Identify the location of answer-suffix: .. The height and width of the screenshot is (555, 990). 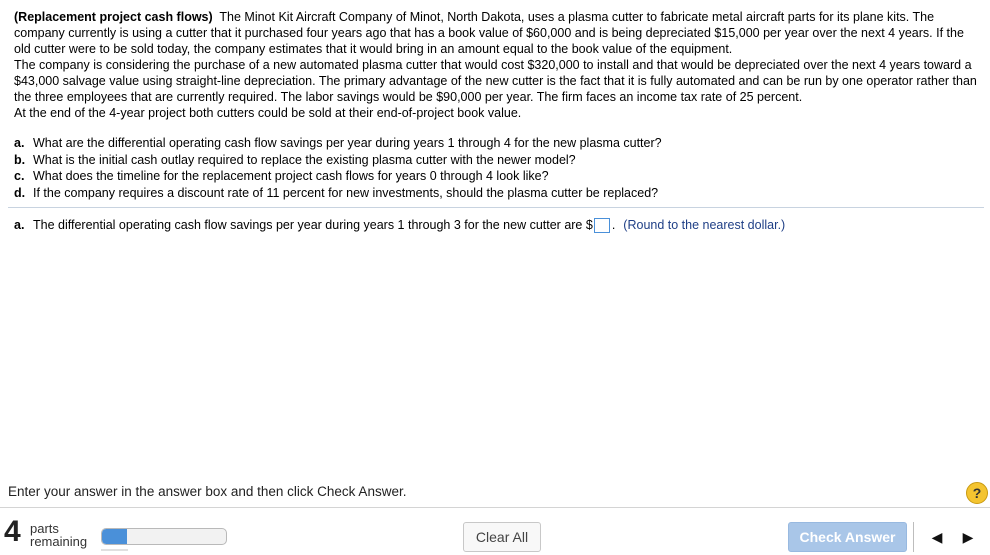
(613, 225).